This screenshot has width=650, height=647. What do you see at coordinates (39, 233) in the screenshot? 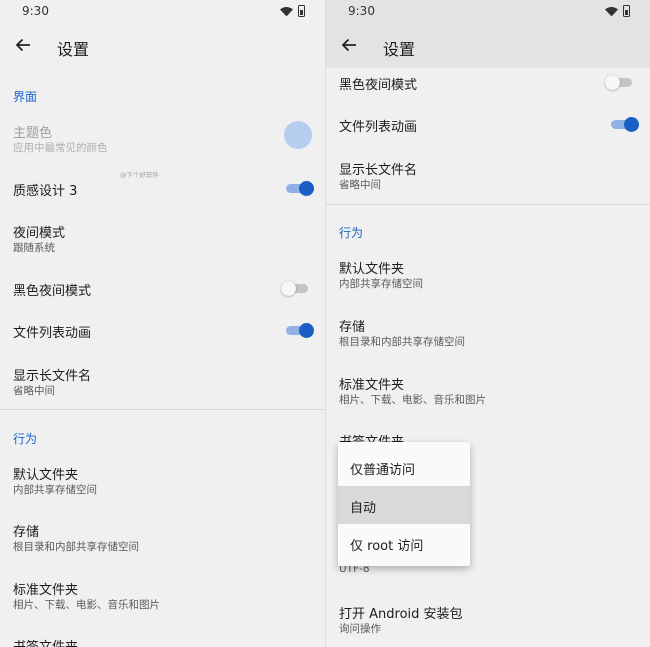
I see `setting-title: 夜间模式` at bounding box center [39, 233].